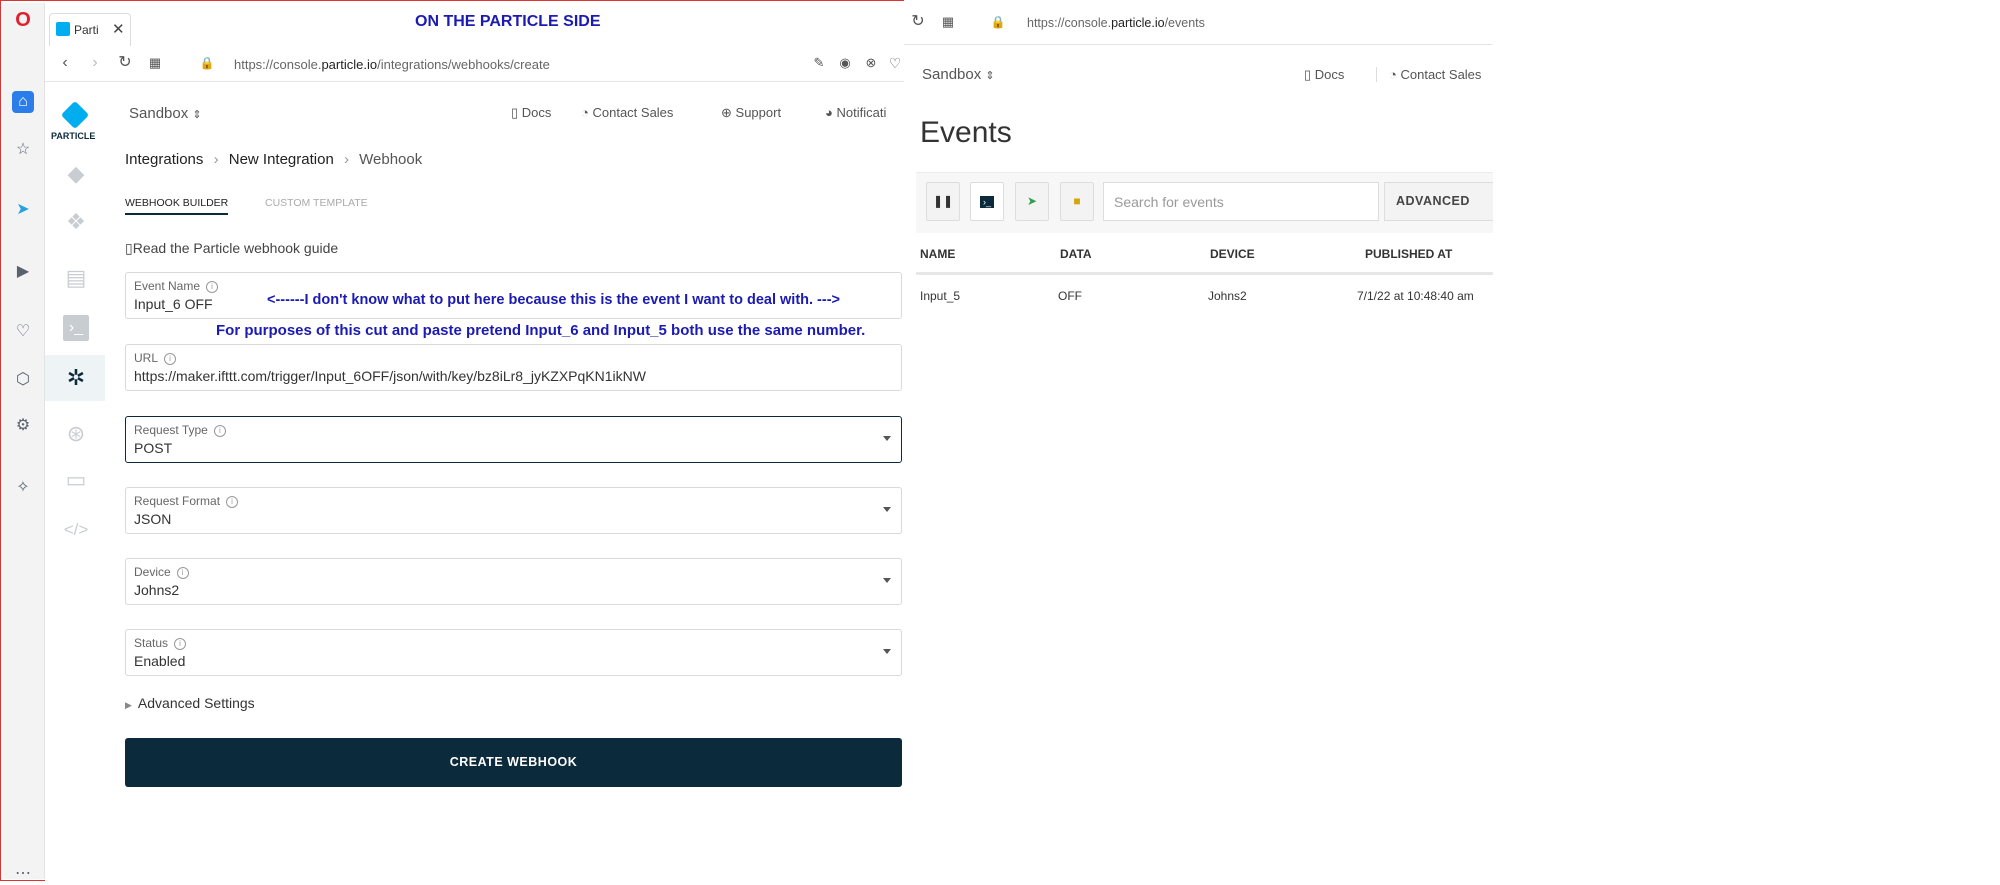 The width and height of the screenshot is (2000, 885). Describe the element at coordinates (940, 296) in the screenshot. I see `event-name-cell: Input_5` at that location.